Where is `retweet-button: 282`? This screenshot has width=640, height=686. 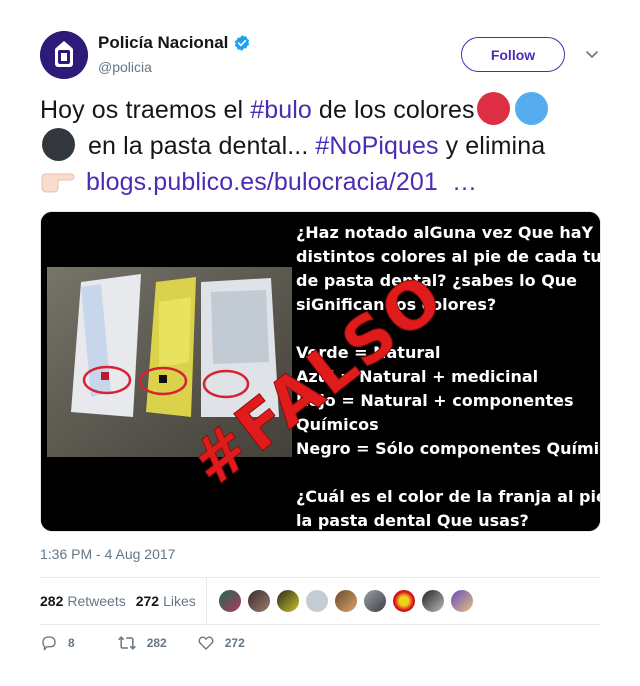 retweet-button: 282 is located at coordinates (142, 643).